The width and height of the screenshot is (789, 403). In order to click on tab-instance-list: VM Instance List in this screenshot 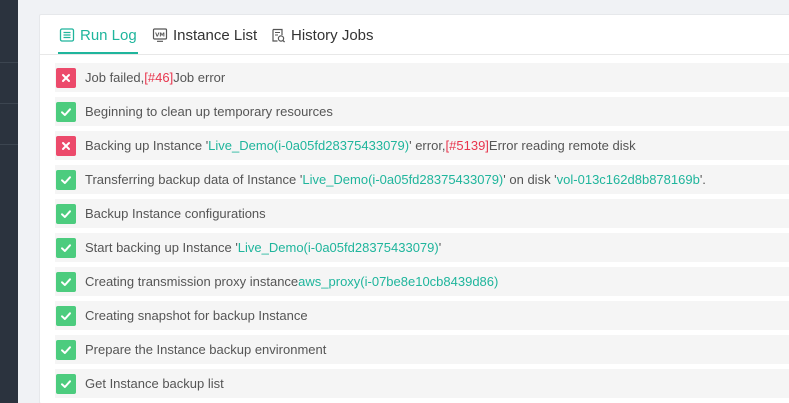, I will do `click(204, 35)`.